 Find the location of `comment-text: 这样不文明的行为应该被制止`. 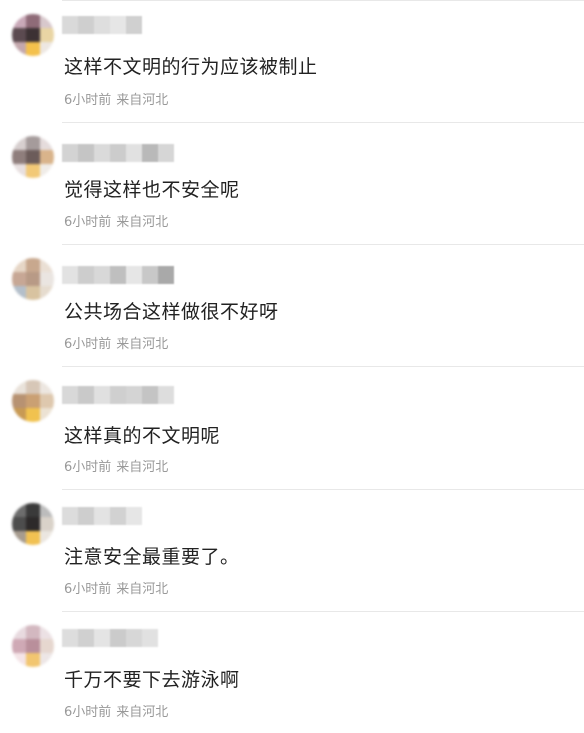

comment-text: 这样不文明的行为应该被制止 is located at coordinates (191, 67).